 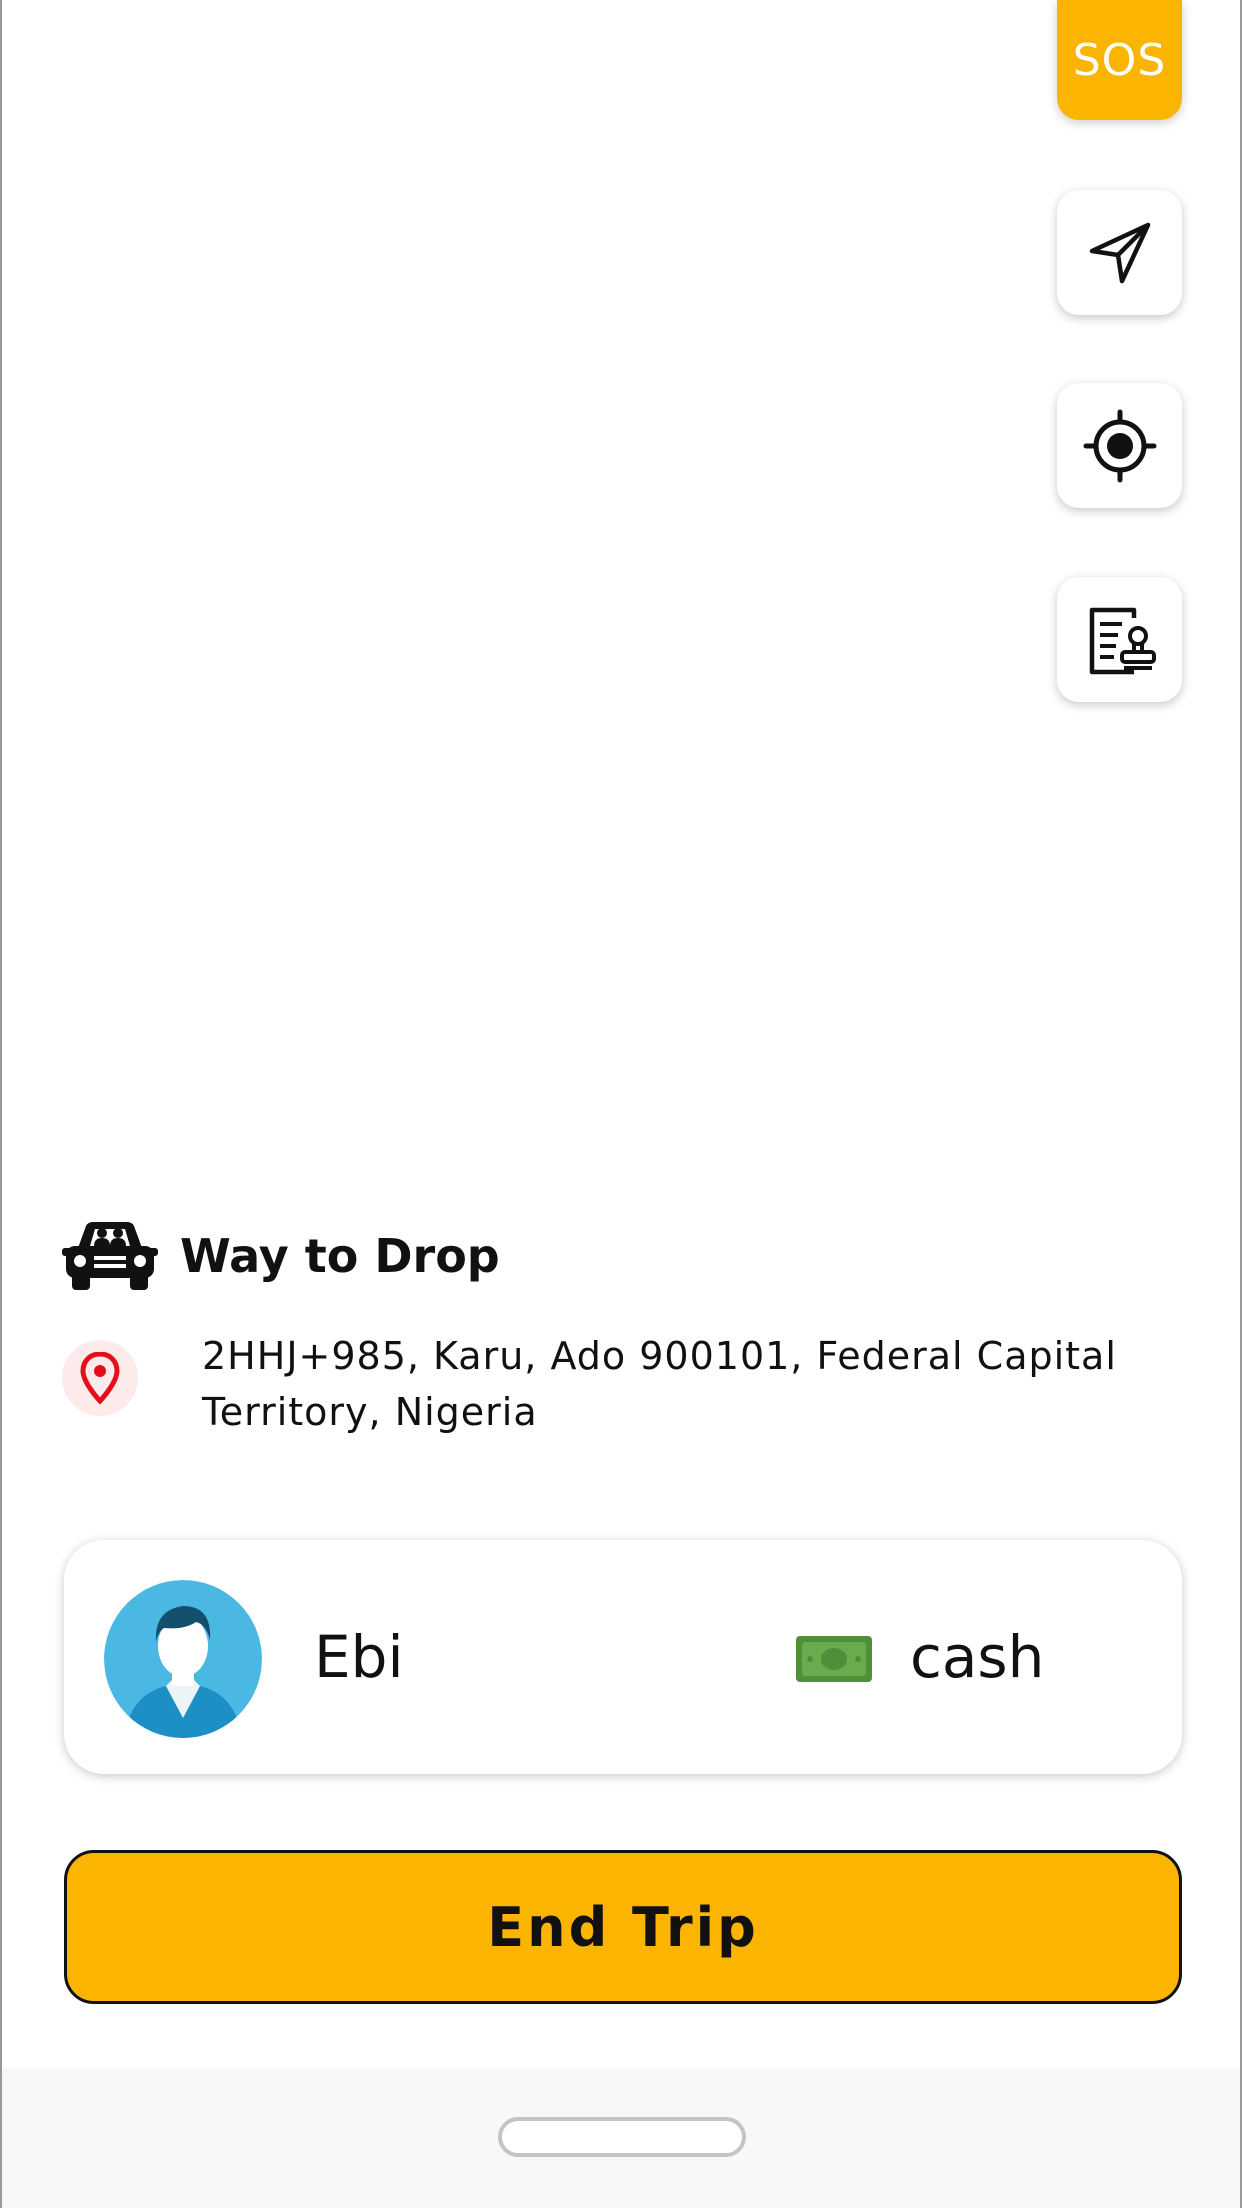 What do you see at coordinates (622, 2137) in the screenshot?
I see `home-indicator` at bounding box center [622, 2137].